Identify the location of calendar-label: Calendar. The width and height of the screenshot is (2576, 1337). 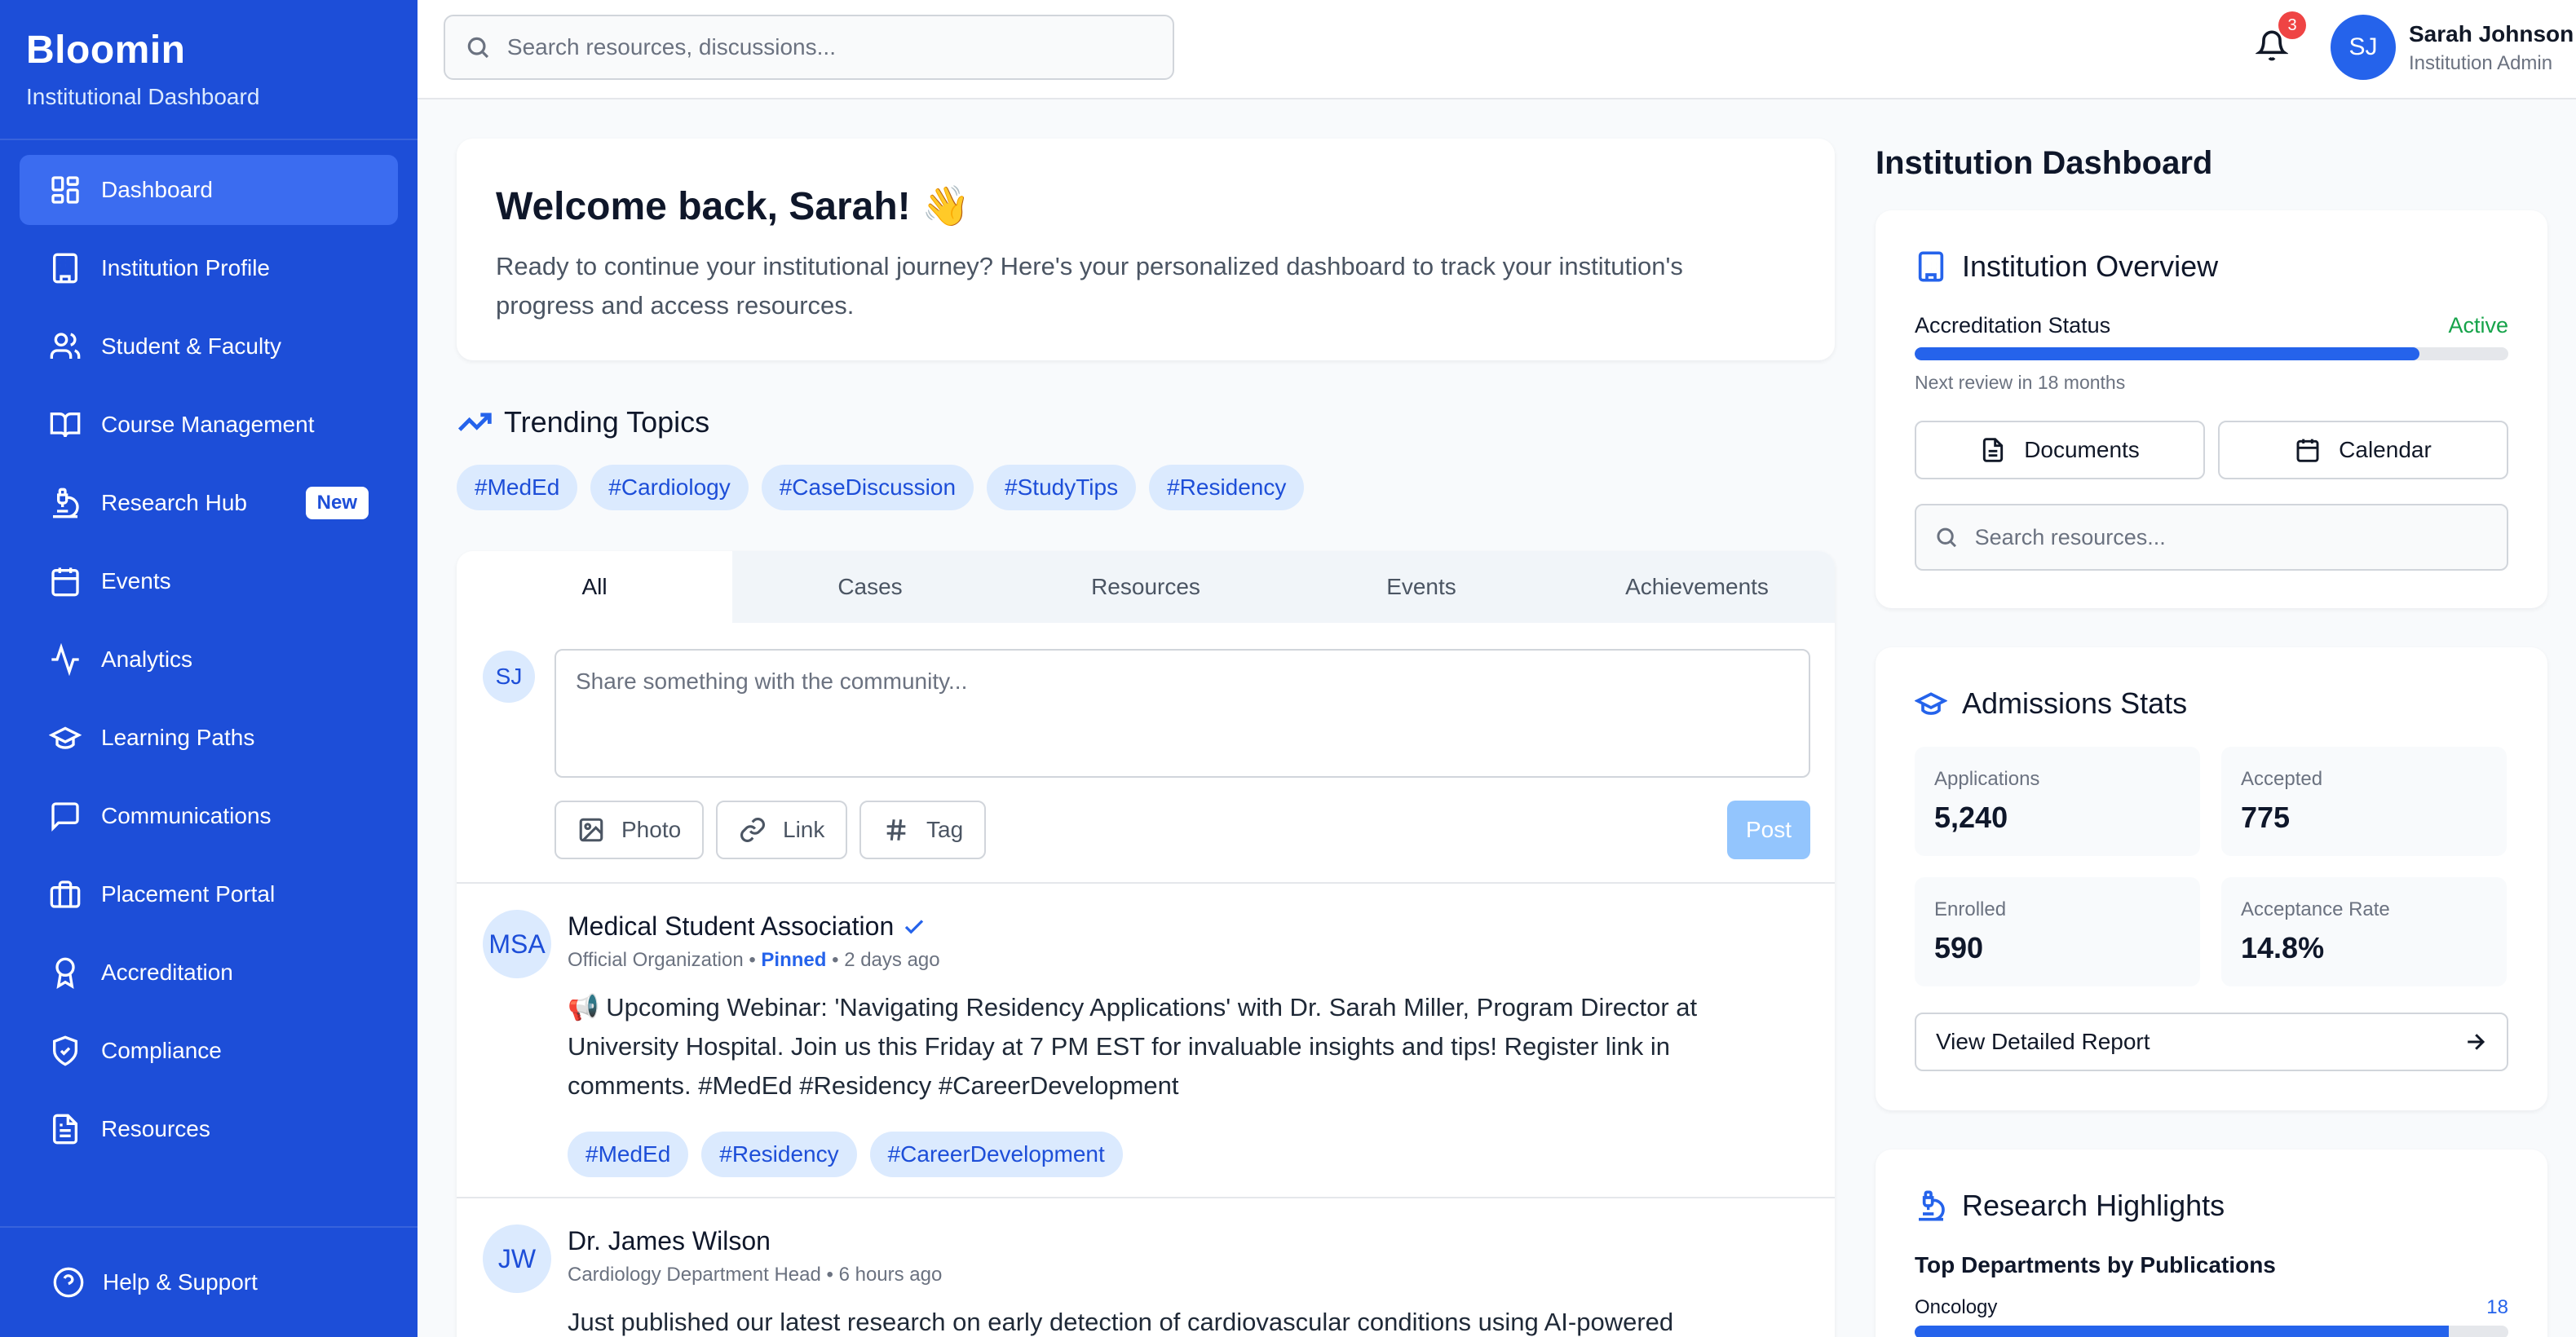
(2385, 449).